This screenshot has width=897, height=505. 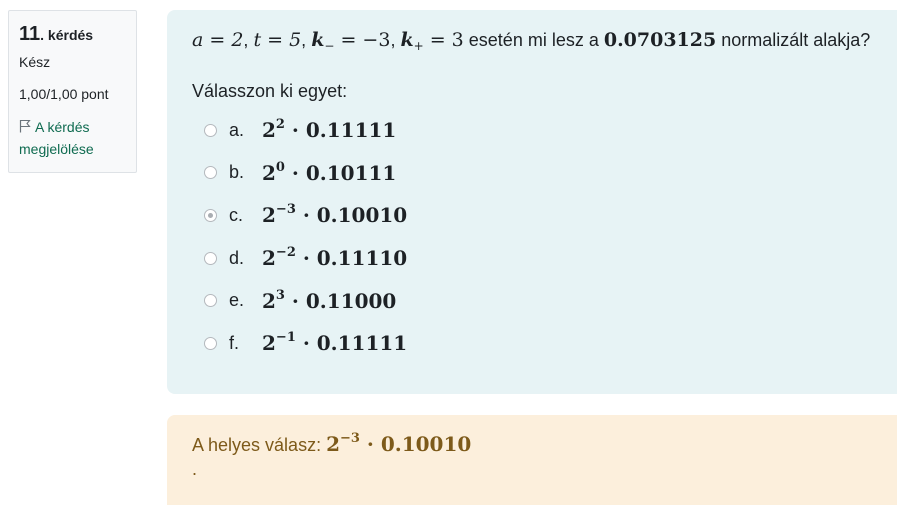 I want to click on question-text-middle: esetén mi lesz a, so click(x=533, y=40).